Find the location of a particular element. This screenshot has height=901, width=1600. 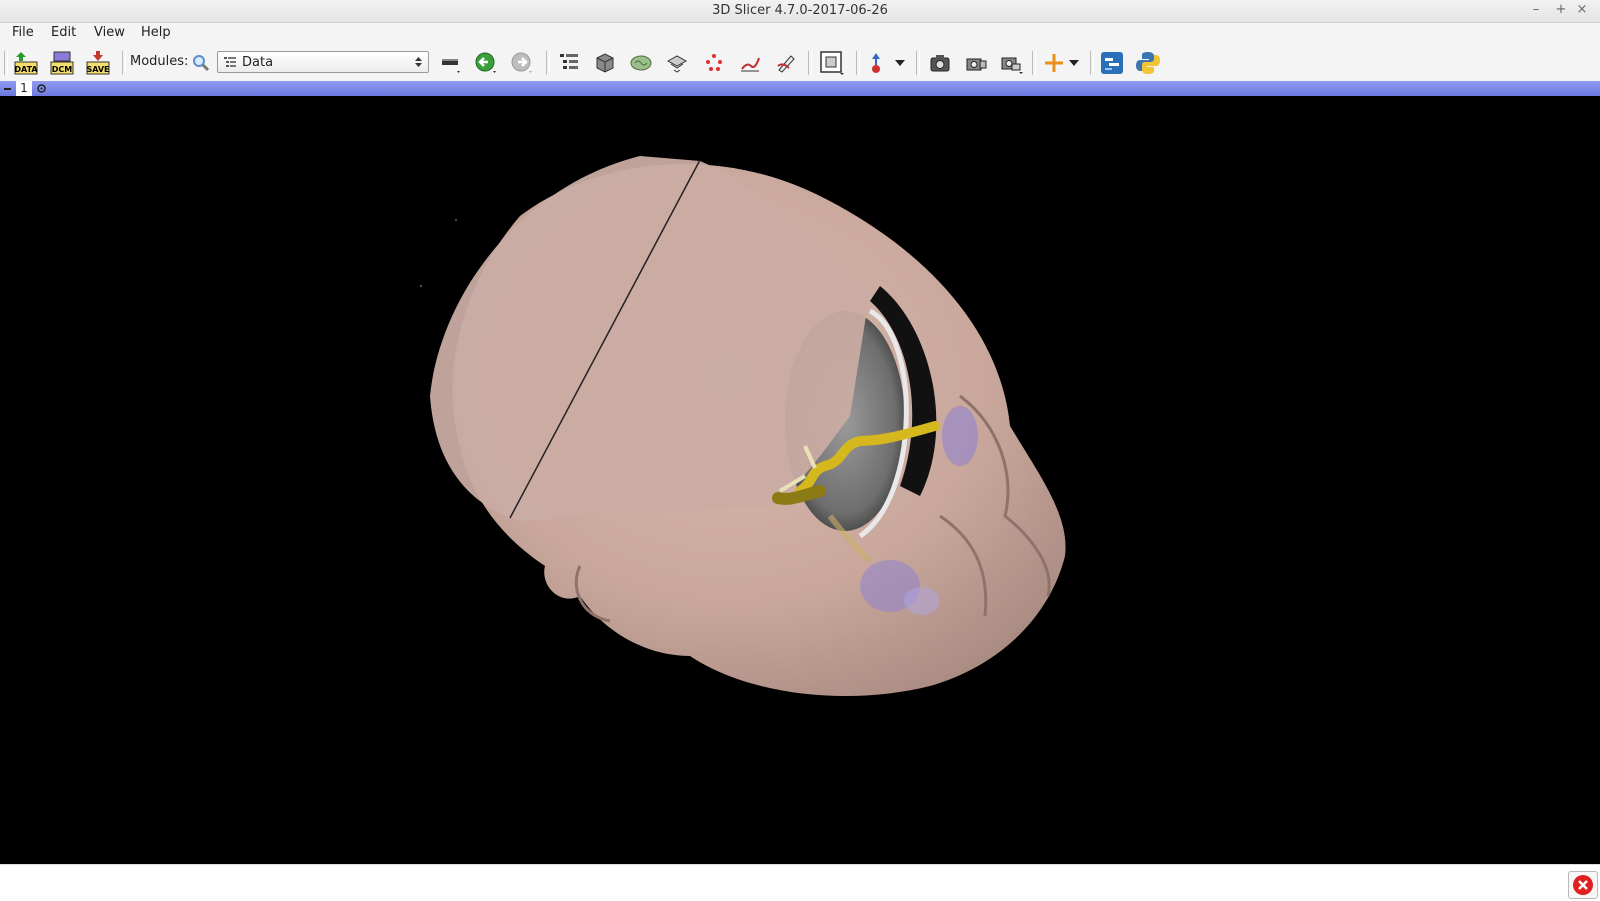

layout-icon is located at coordinates (832, 63).